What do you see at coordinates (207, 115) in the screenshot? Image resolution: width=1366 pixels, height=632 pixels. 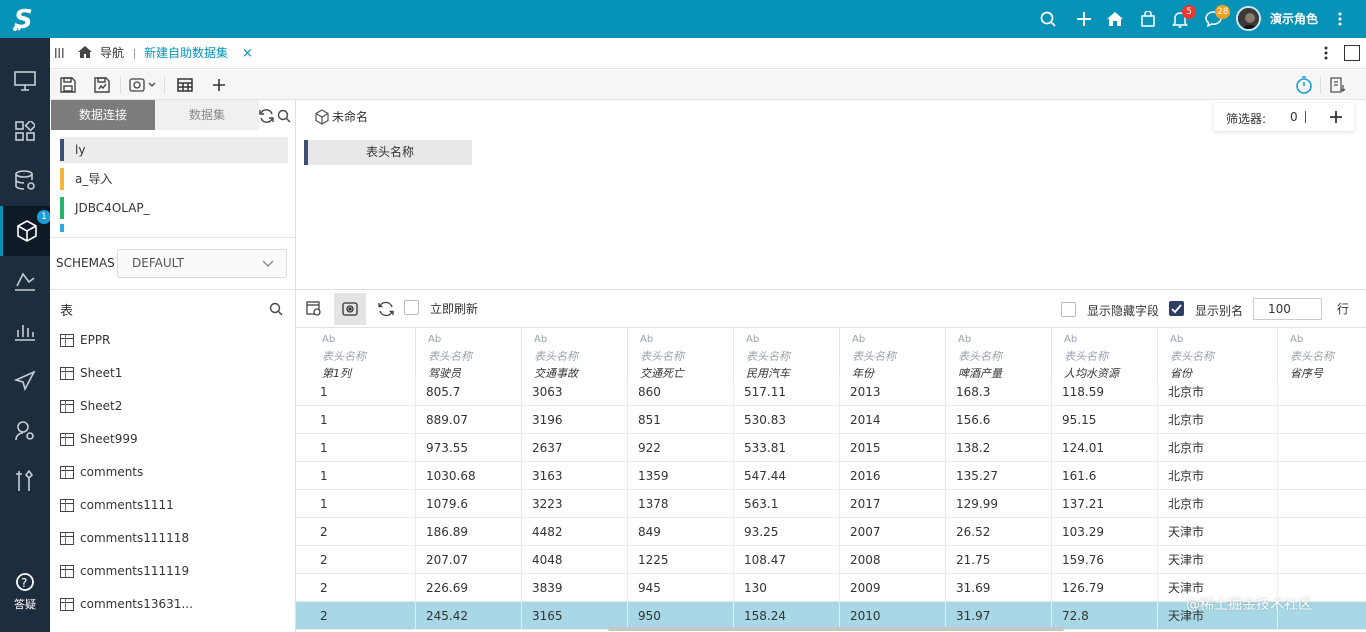 I see `tab-dataset: 数据集` at bounding box center [207, 115].